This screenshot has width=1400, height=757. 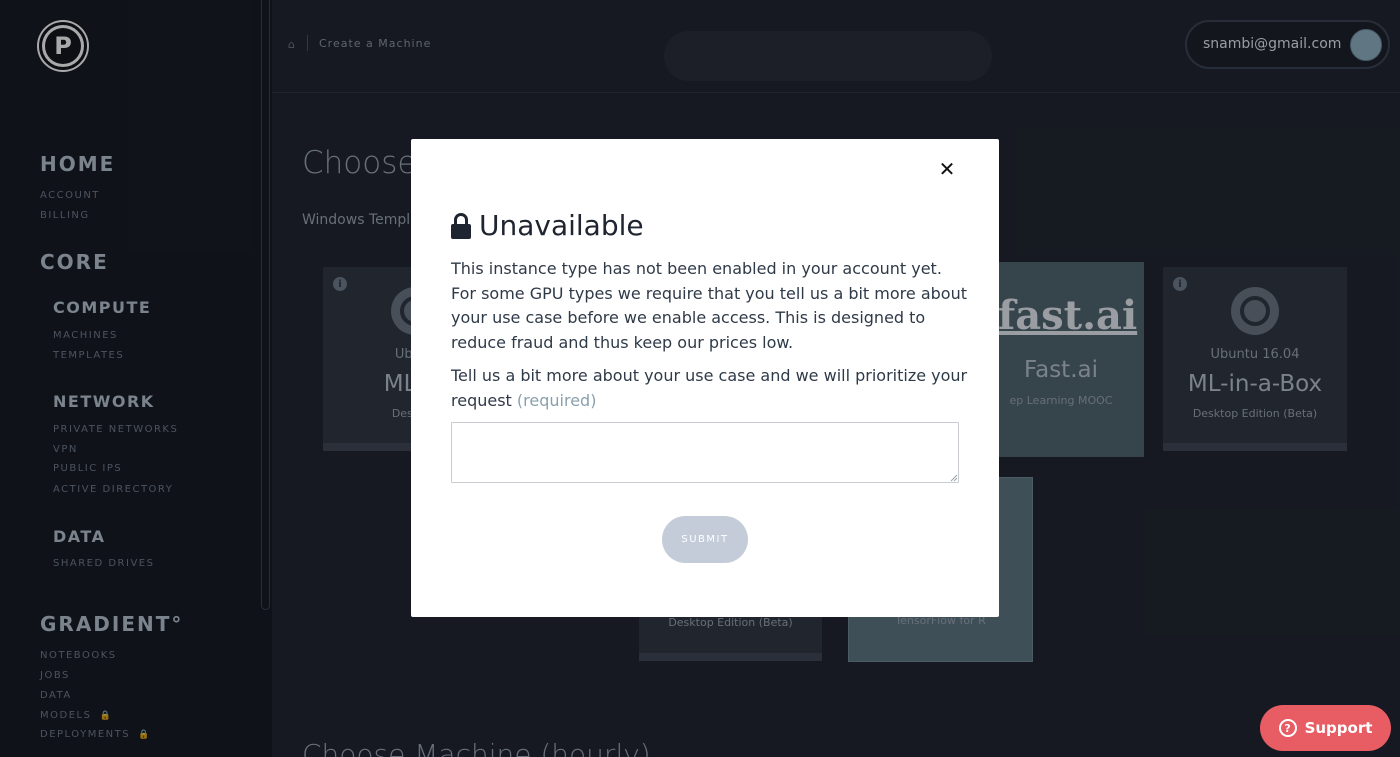 What do you see at coordinates (954, 478) in the screenshot?
I see `resize-grip-icon` at bounding box center [954, 478].